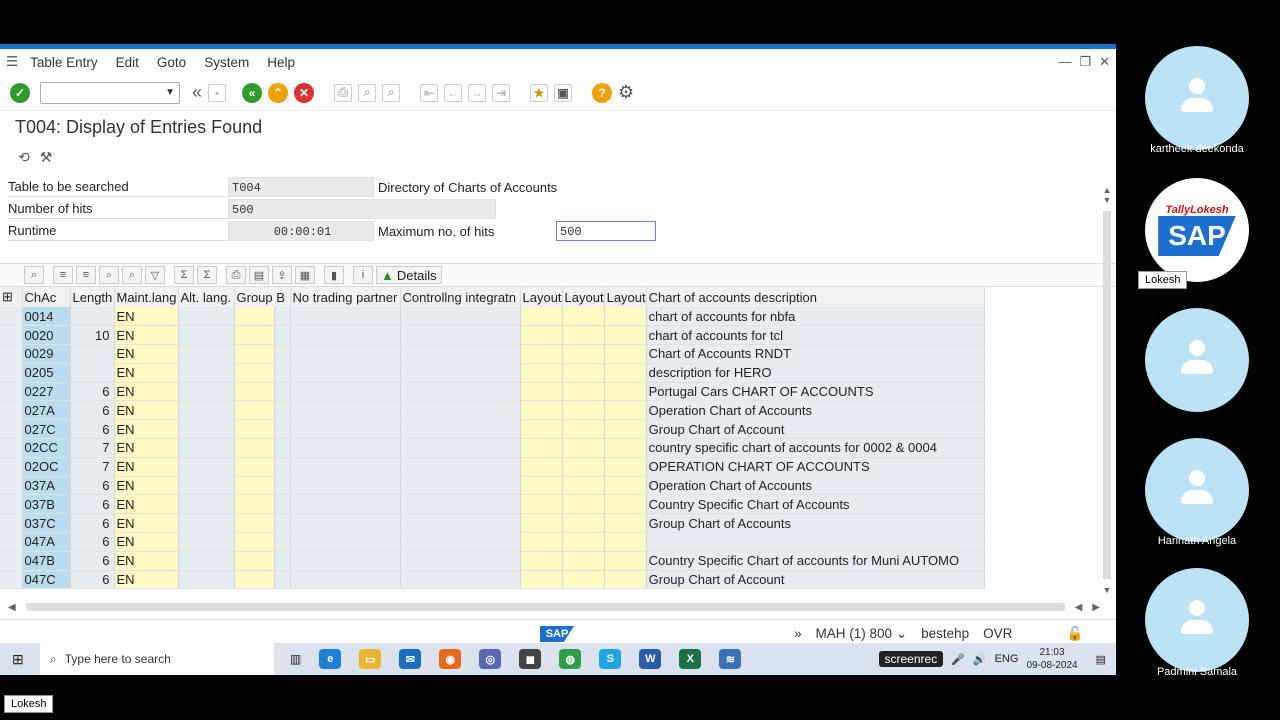 Image resolution: width=1280 pixels, height=720 pixels. Describe the element at coordinates (490, 659) in the screenshot. I see `app-icon: ◎` at that location.